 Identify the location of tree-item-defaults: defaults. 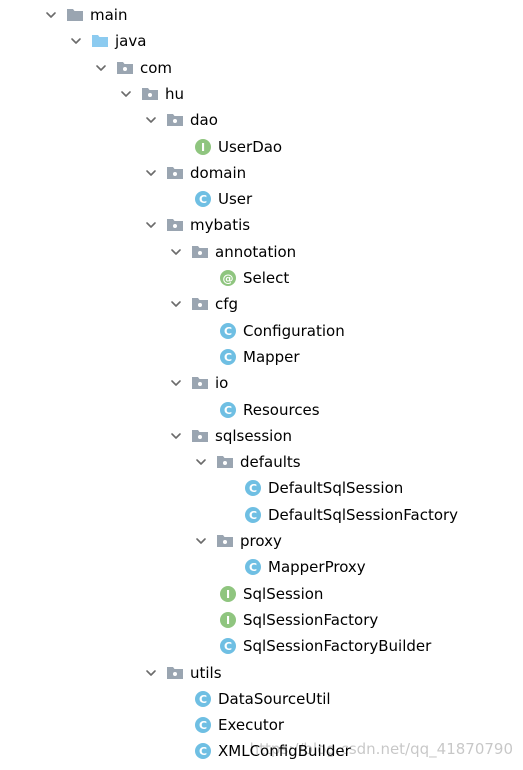
(261, 462).